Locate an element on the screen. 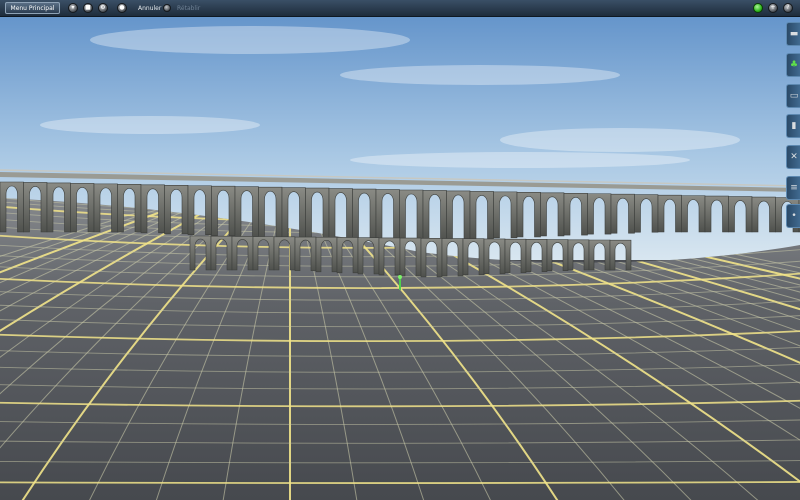 The height and width of the screenshot is (500, 800). tab-interlocking: ≡ is located at coordinates (793, 188).